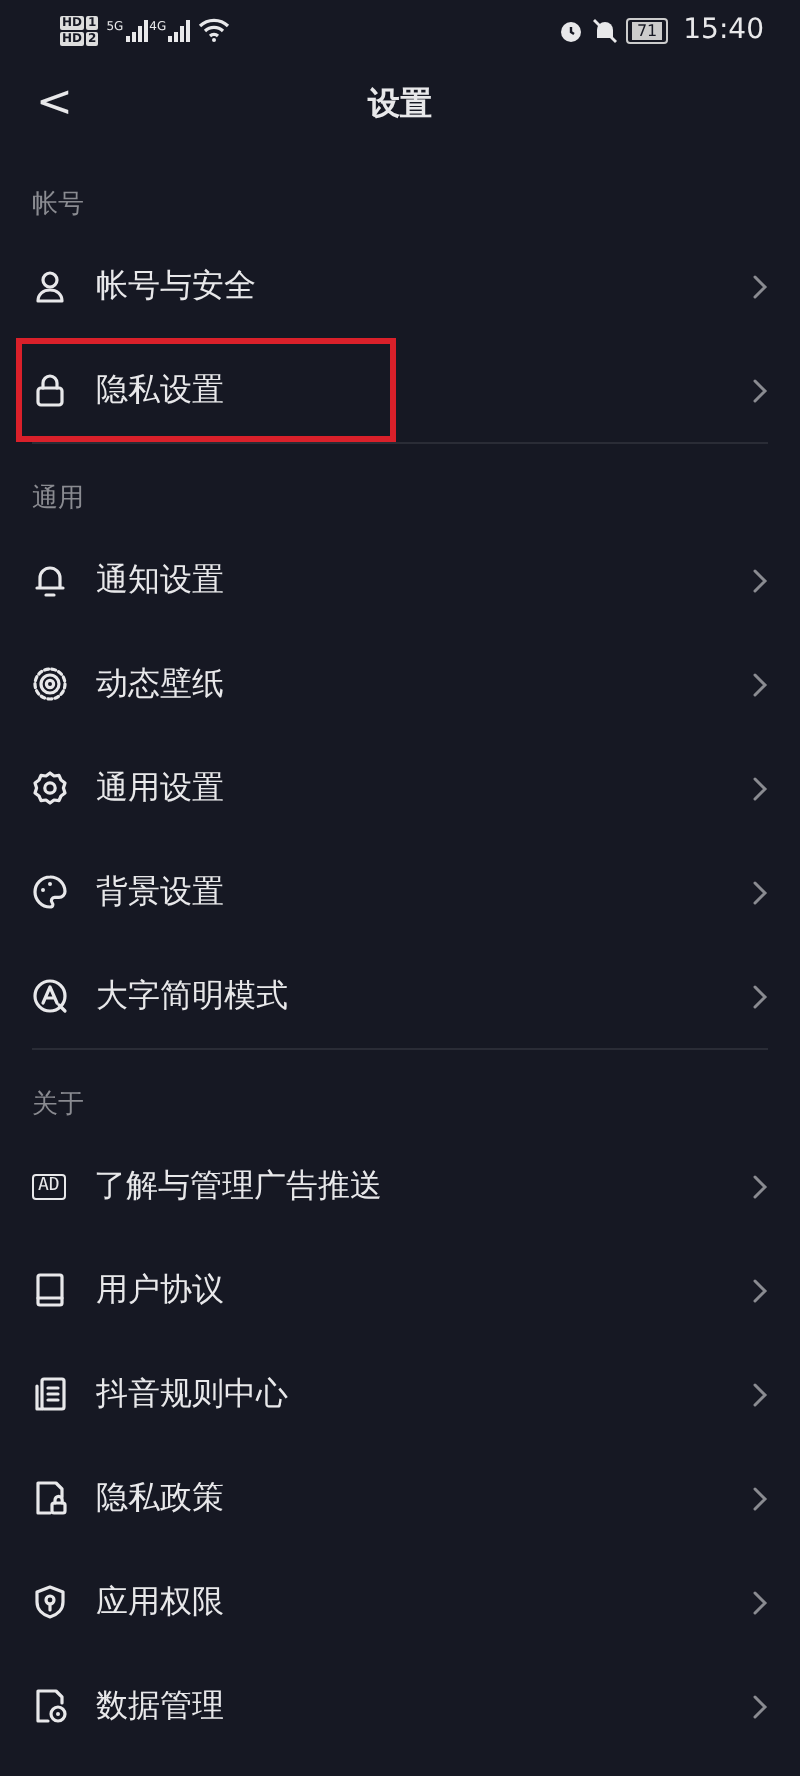 The height and width of the screenshot is (1776, 800). Describe the element at coordinates (400, 104) in the screenshot. I see `page-title: 设置` at that location.